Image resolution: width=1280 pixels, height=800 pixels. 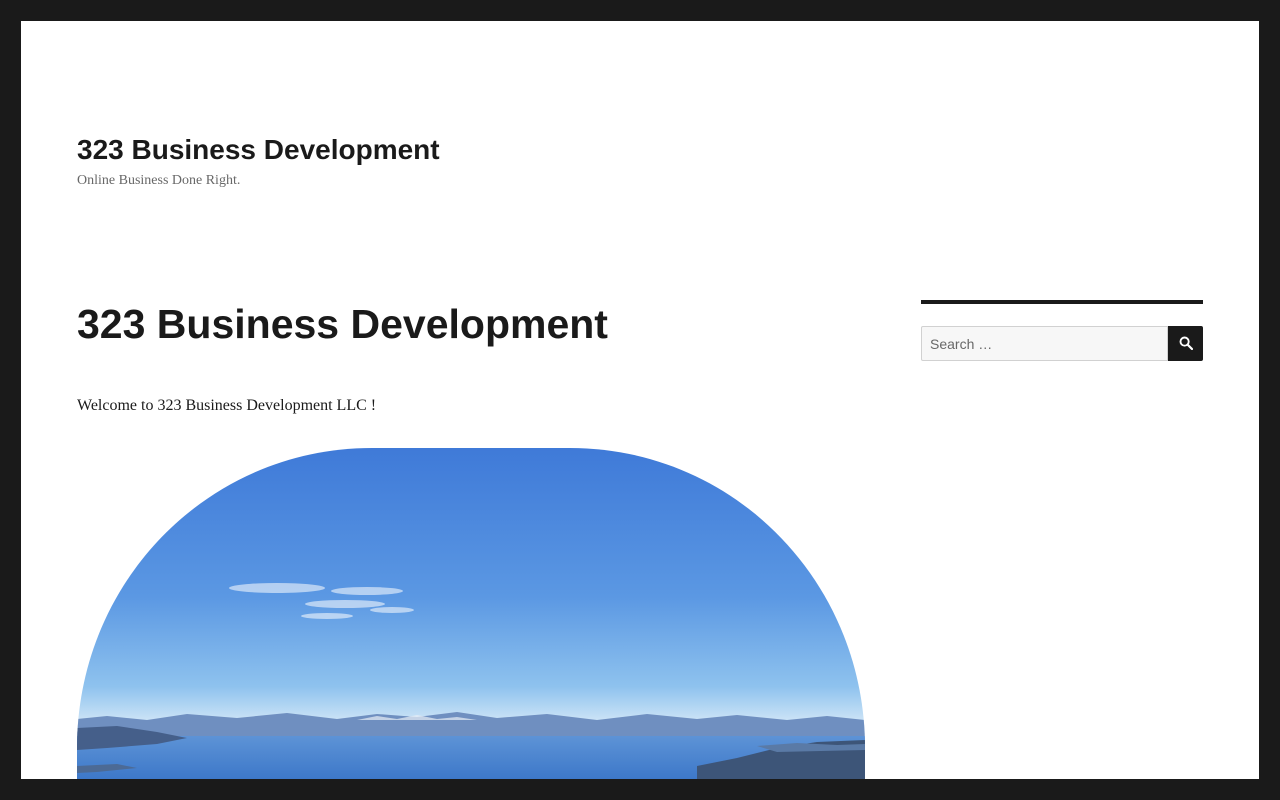 I want to click on search-icon, so click(x=1186, y=343).